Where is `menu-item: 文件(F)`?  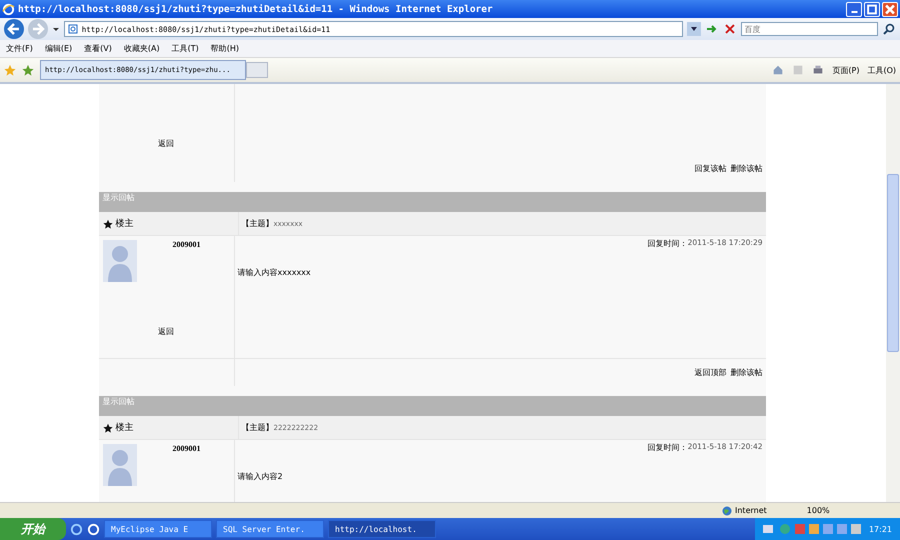
menu-item: 文件(F) is located at coordinates (19, 48).